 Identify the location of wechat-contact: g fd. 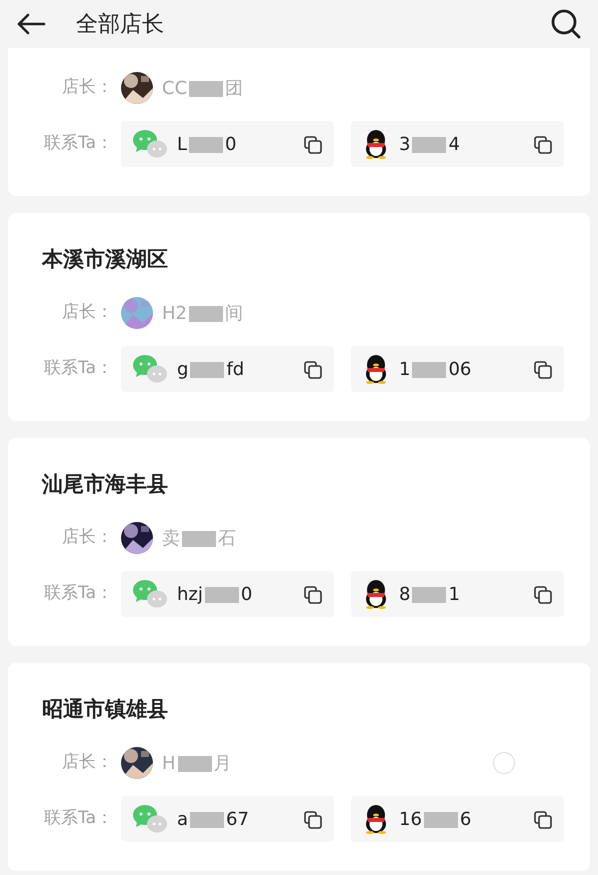
(227, 369).